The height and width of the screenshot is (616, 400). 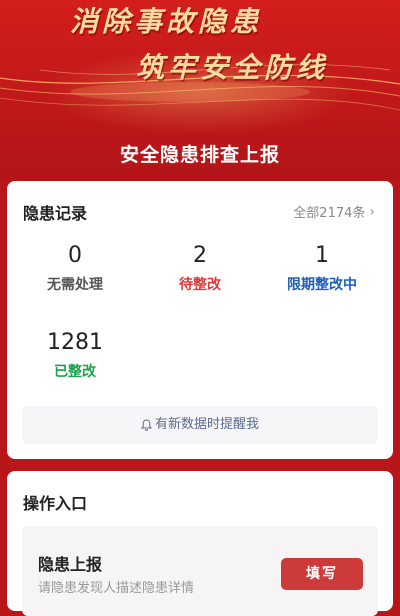 What do you see at coordinates (75, 255) in the screenshot?
I see `stat-value: 0` at bounding box center [75, 255].